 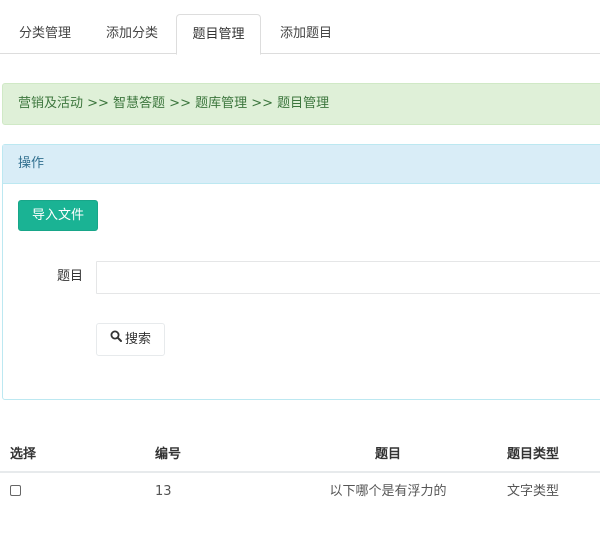 I want to click on header-select: 选择, so click(x=23, y=454).